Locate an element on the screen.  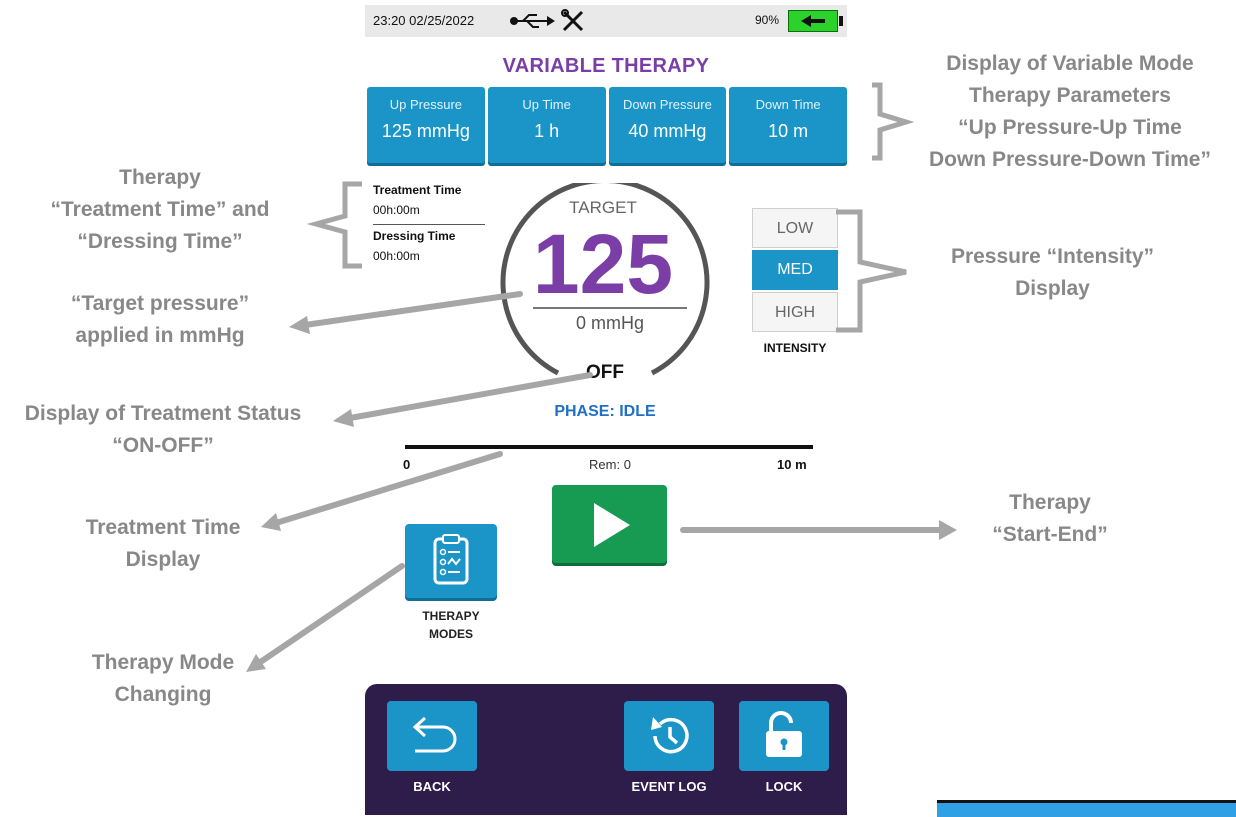
annotation-line: “Up Pressure-Up Time is located at coordinates (1070, 127).